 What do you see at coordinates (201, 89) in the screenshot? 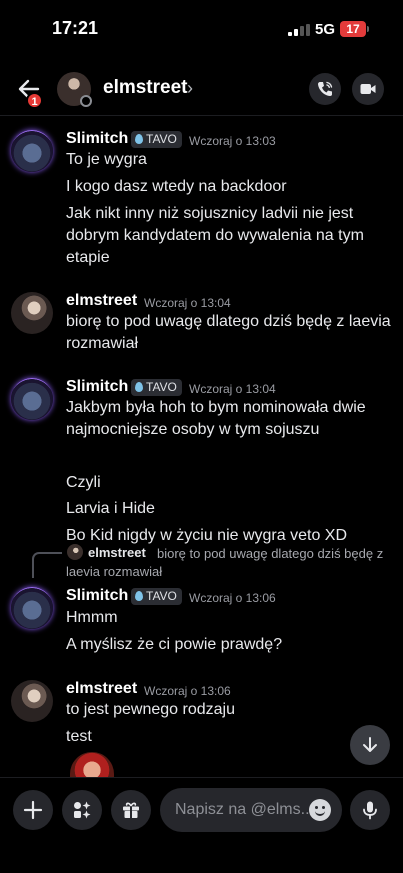
I see `chat-header: 1 elmstreet ›` at bounding box center [201, 89].